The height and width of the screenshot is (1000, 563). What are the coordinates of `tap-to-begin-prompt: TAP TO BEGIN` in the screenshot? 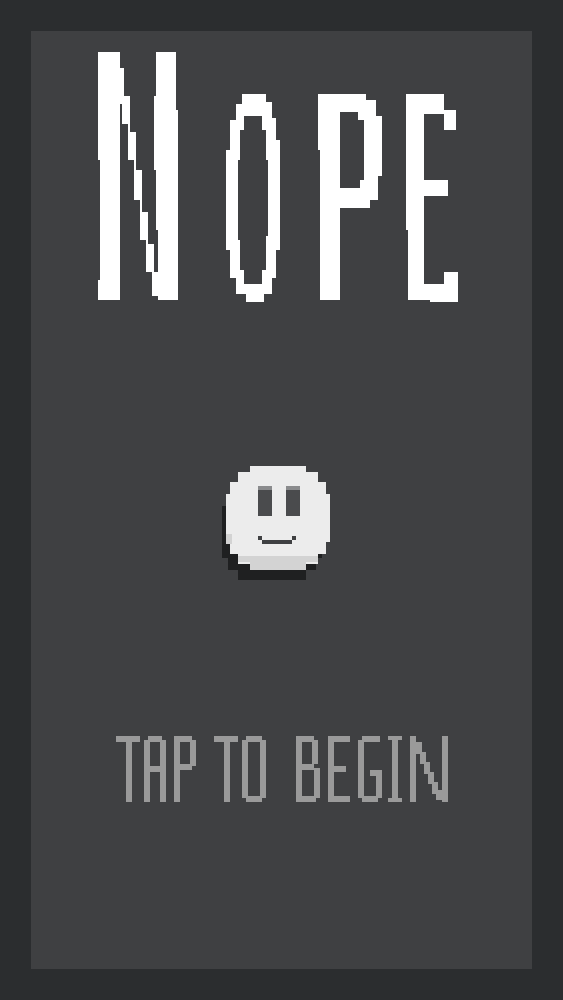 It's located at (281, 770).